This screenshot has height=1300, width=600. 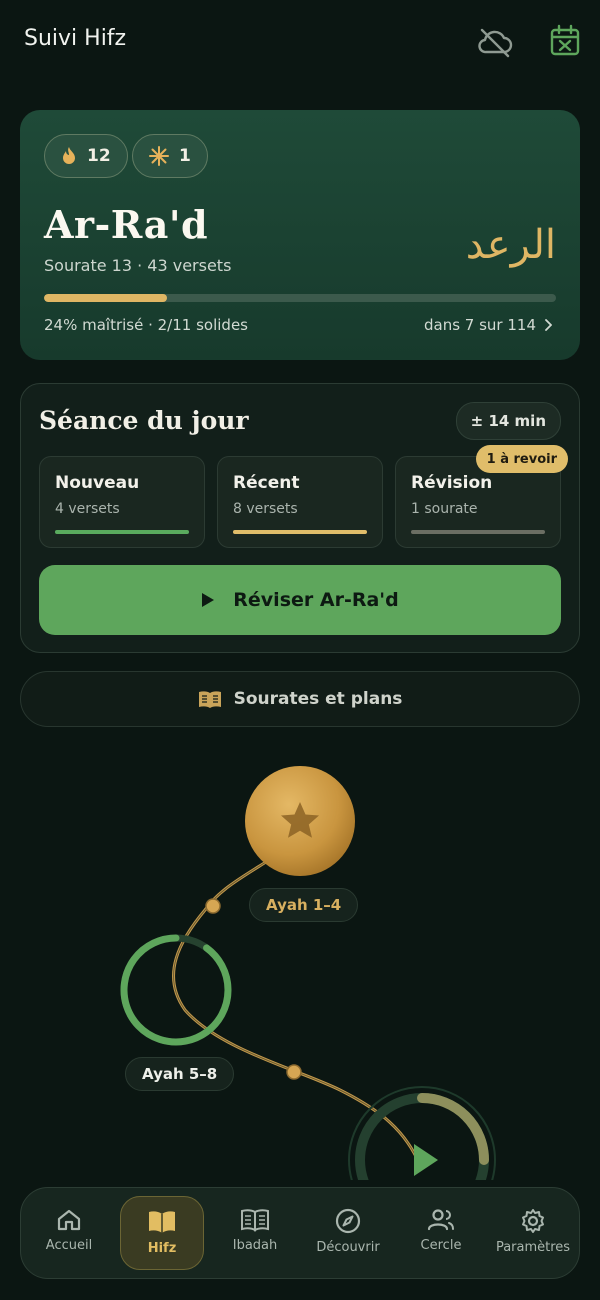 What do you see at coordinates (452, 483) in the screenshot?
I see `tile-title: Révision` at bounding box center [452, 483].